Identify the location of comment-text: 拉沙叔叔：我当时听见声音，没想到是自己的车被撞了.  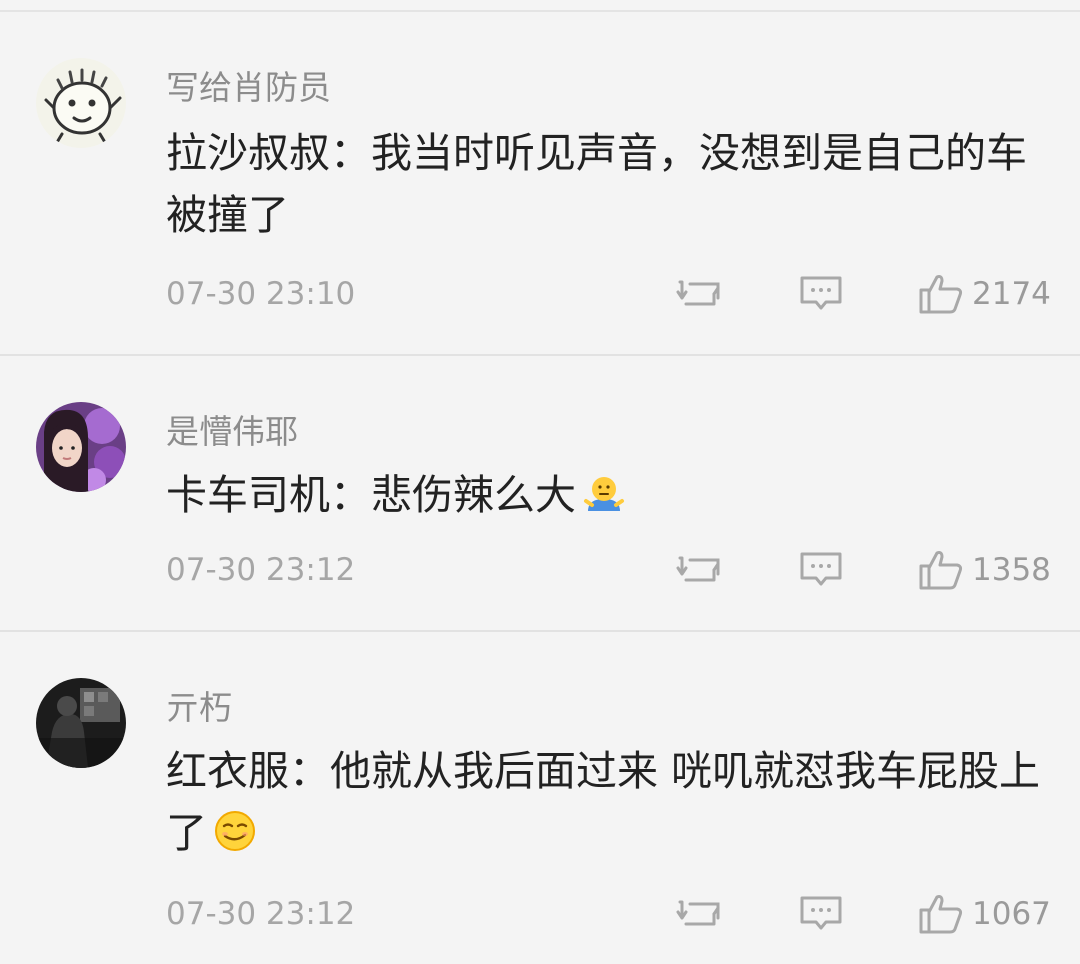
(606, 184).